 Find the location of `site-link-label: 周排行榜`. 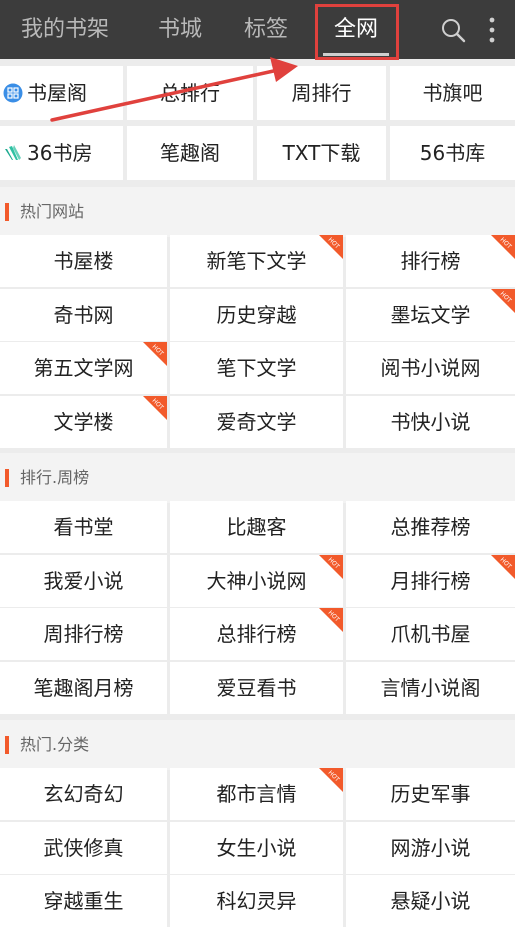

site-link-label: 周排行榜 is located at coordinates (83, 634).